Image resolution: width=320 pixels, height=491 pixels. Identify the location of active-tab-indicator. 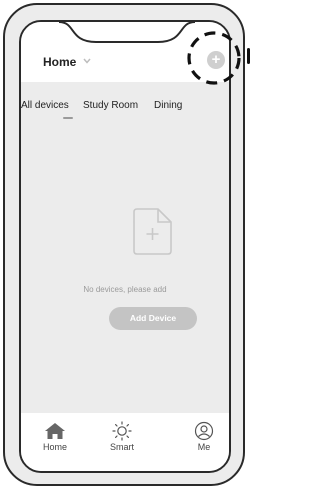
(68, 118).